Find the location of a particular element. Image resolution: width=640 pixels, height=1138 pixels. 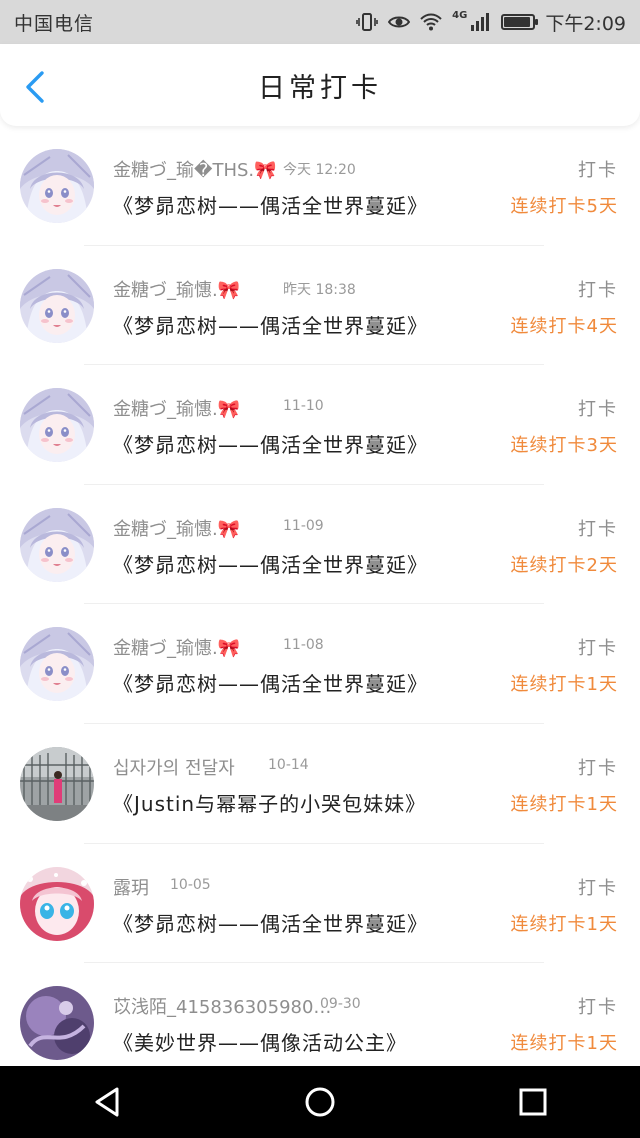

chevron-left-icon is located at coordinates (35, 87).